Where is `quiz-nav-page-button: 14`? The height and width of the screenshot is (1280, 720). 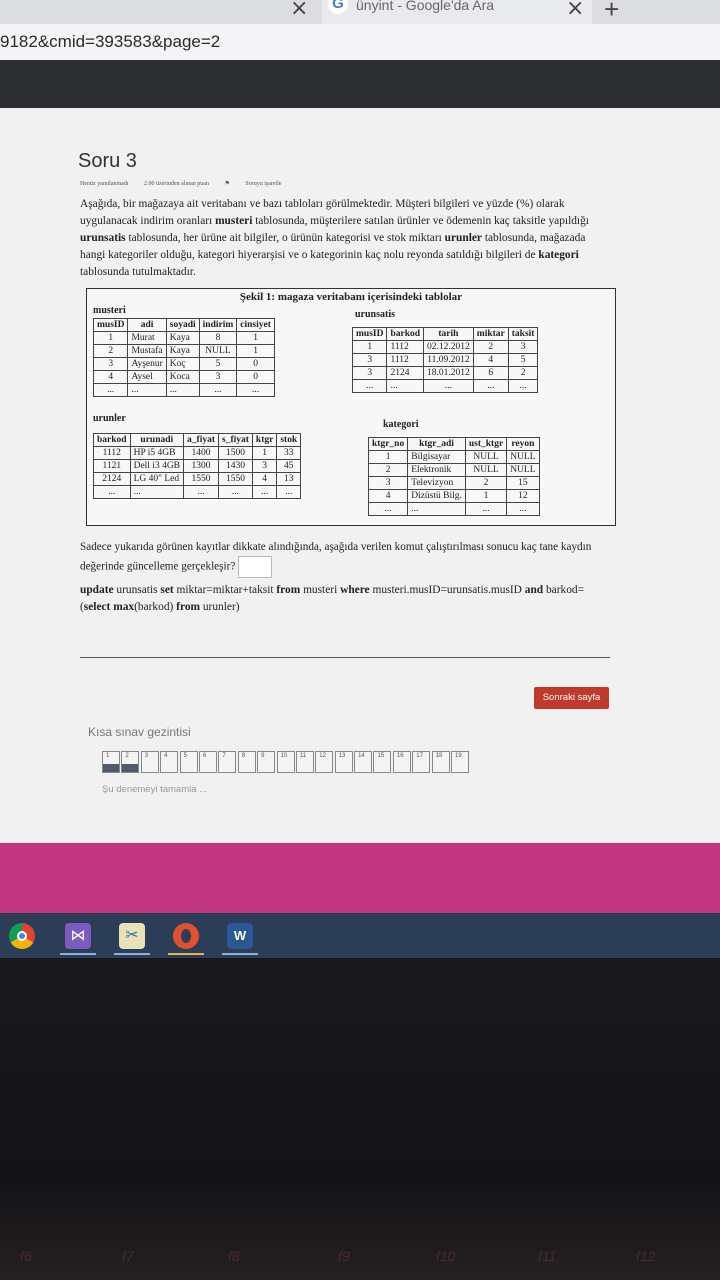 quiz-nav-page-button: 14 is located at coordinates (363, 762).